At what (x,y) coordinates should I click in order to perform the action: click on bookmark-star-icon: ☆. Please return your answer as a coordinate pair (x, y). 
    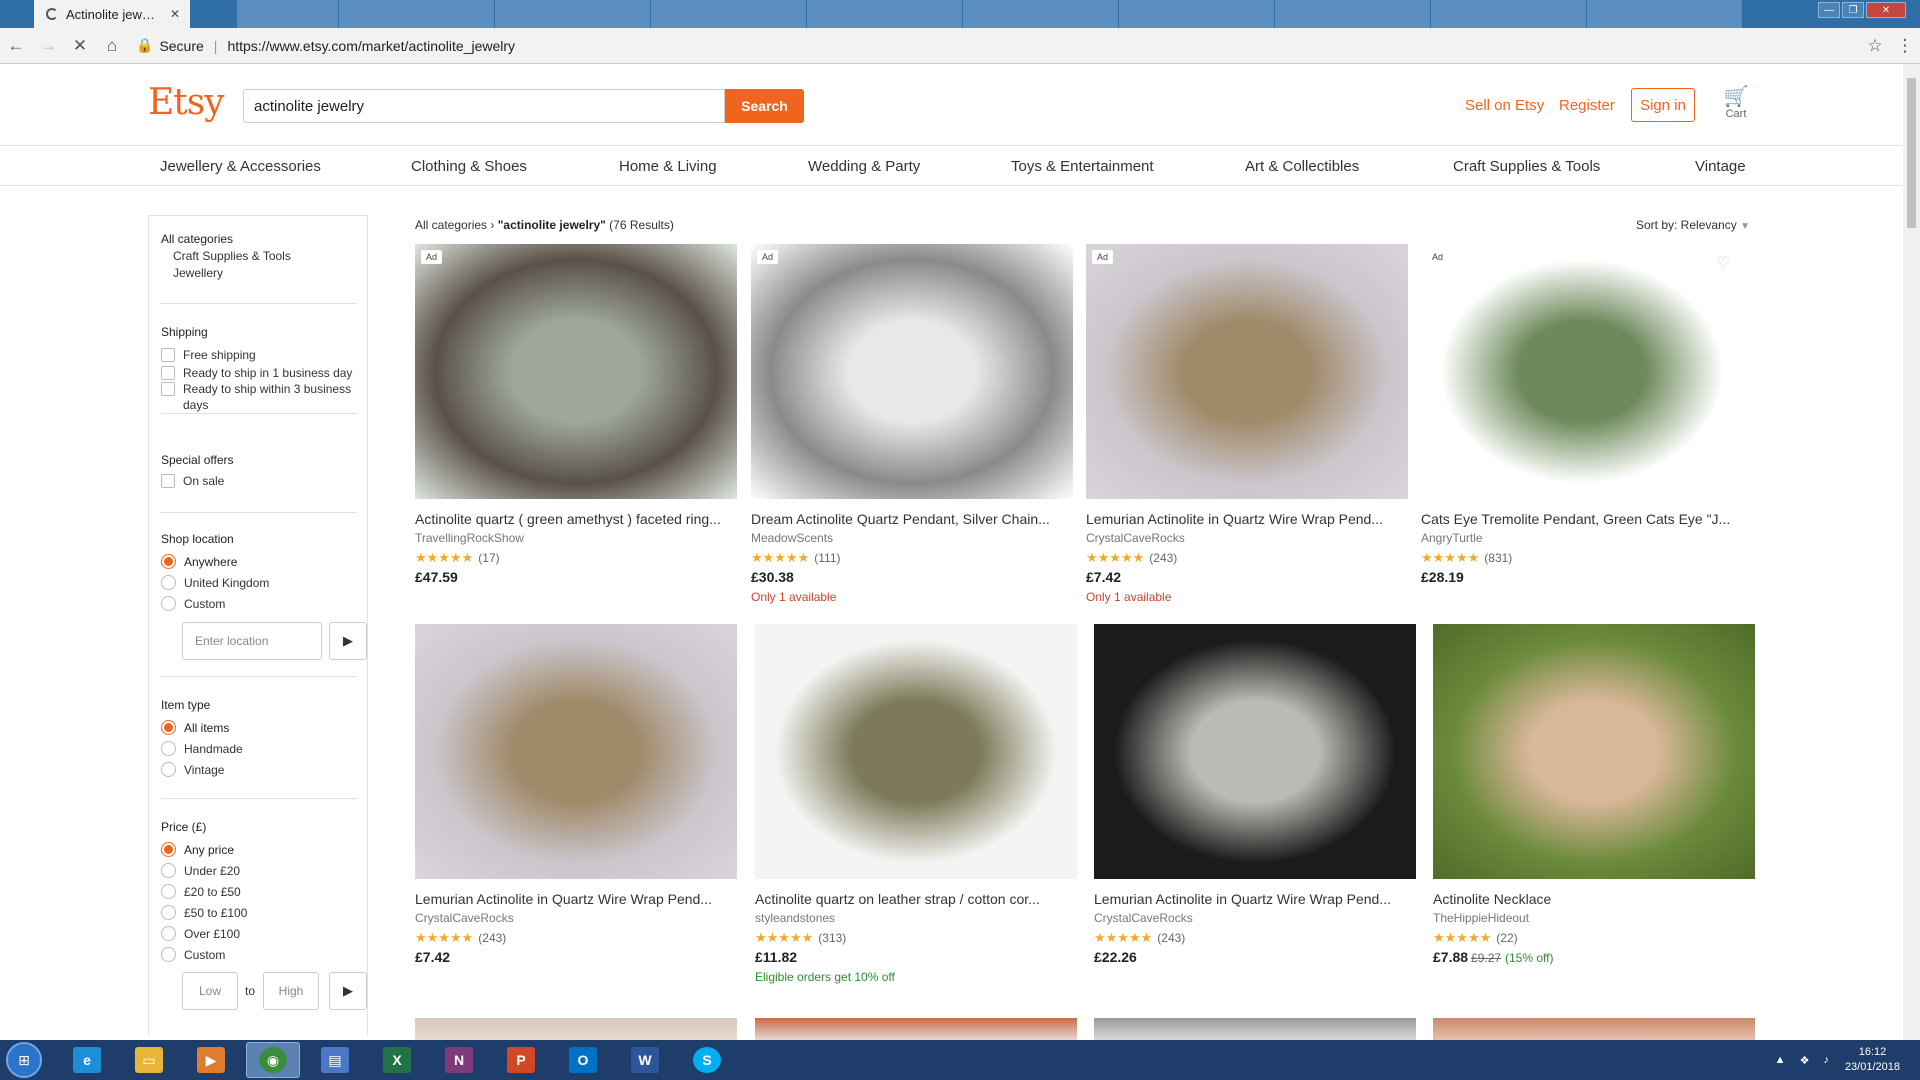
    Looking at the image, I should click on (1875, 46).